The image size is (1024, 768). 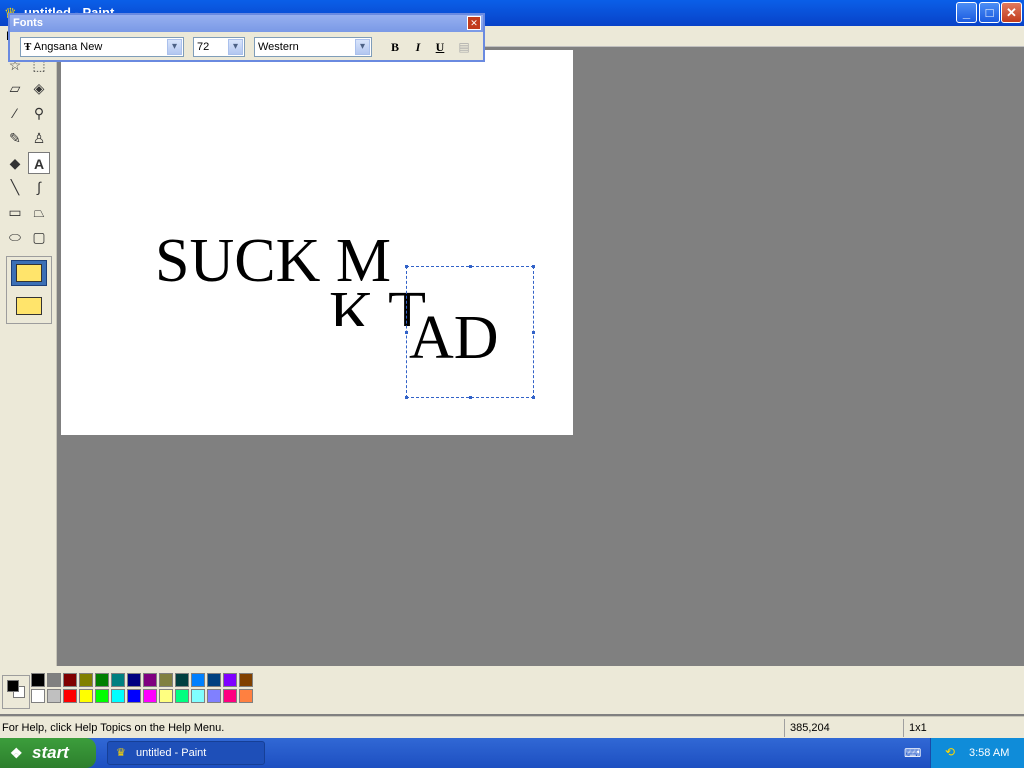 What do you see at coordinates (28, 356) in the screenshot?
I see `toolbox: ☆ ⬚ ▱ ◈ ⁄ ⚲ ✎ ♙ ◆ A ╲ ∫ ▭ ⏢ ⬭ ▢` at bounding box center [28, 356].